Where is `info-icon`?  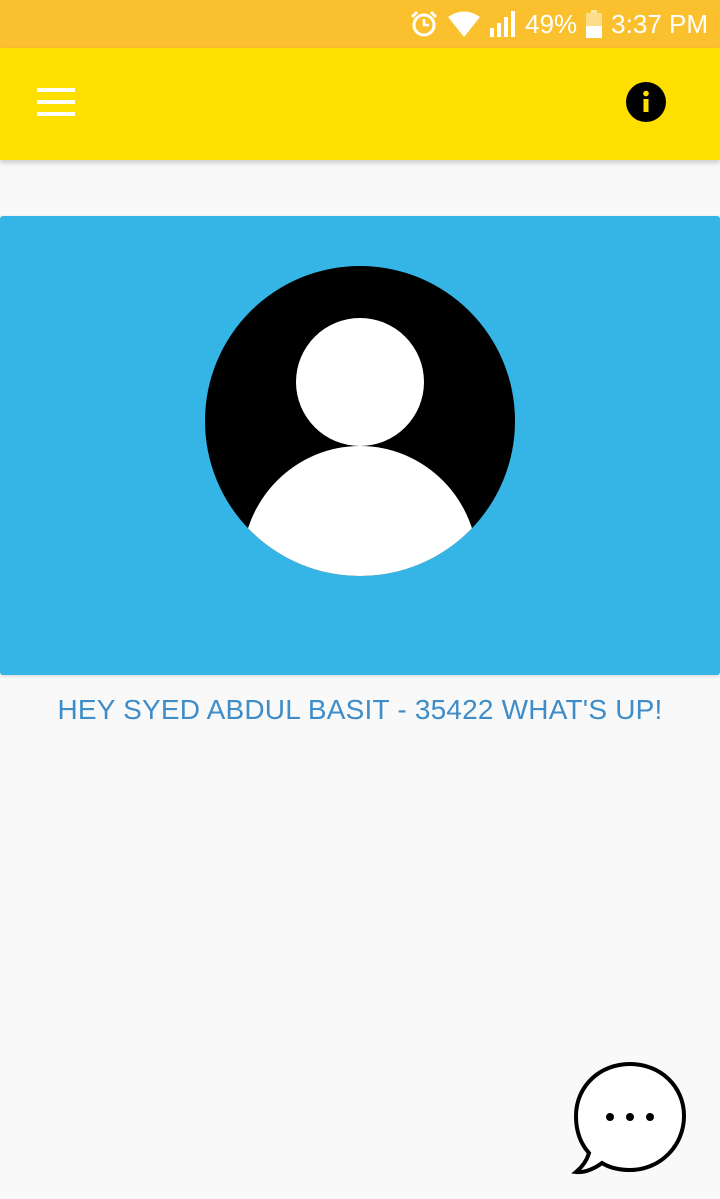 info-icon is located at coordinates (646, 104).